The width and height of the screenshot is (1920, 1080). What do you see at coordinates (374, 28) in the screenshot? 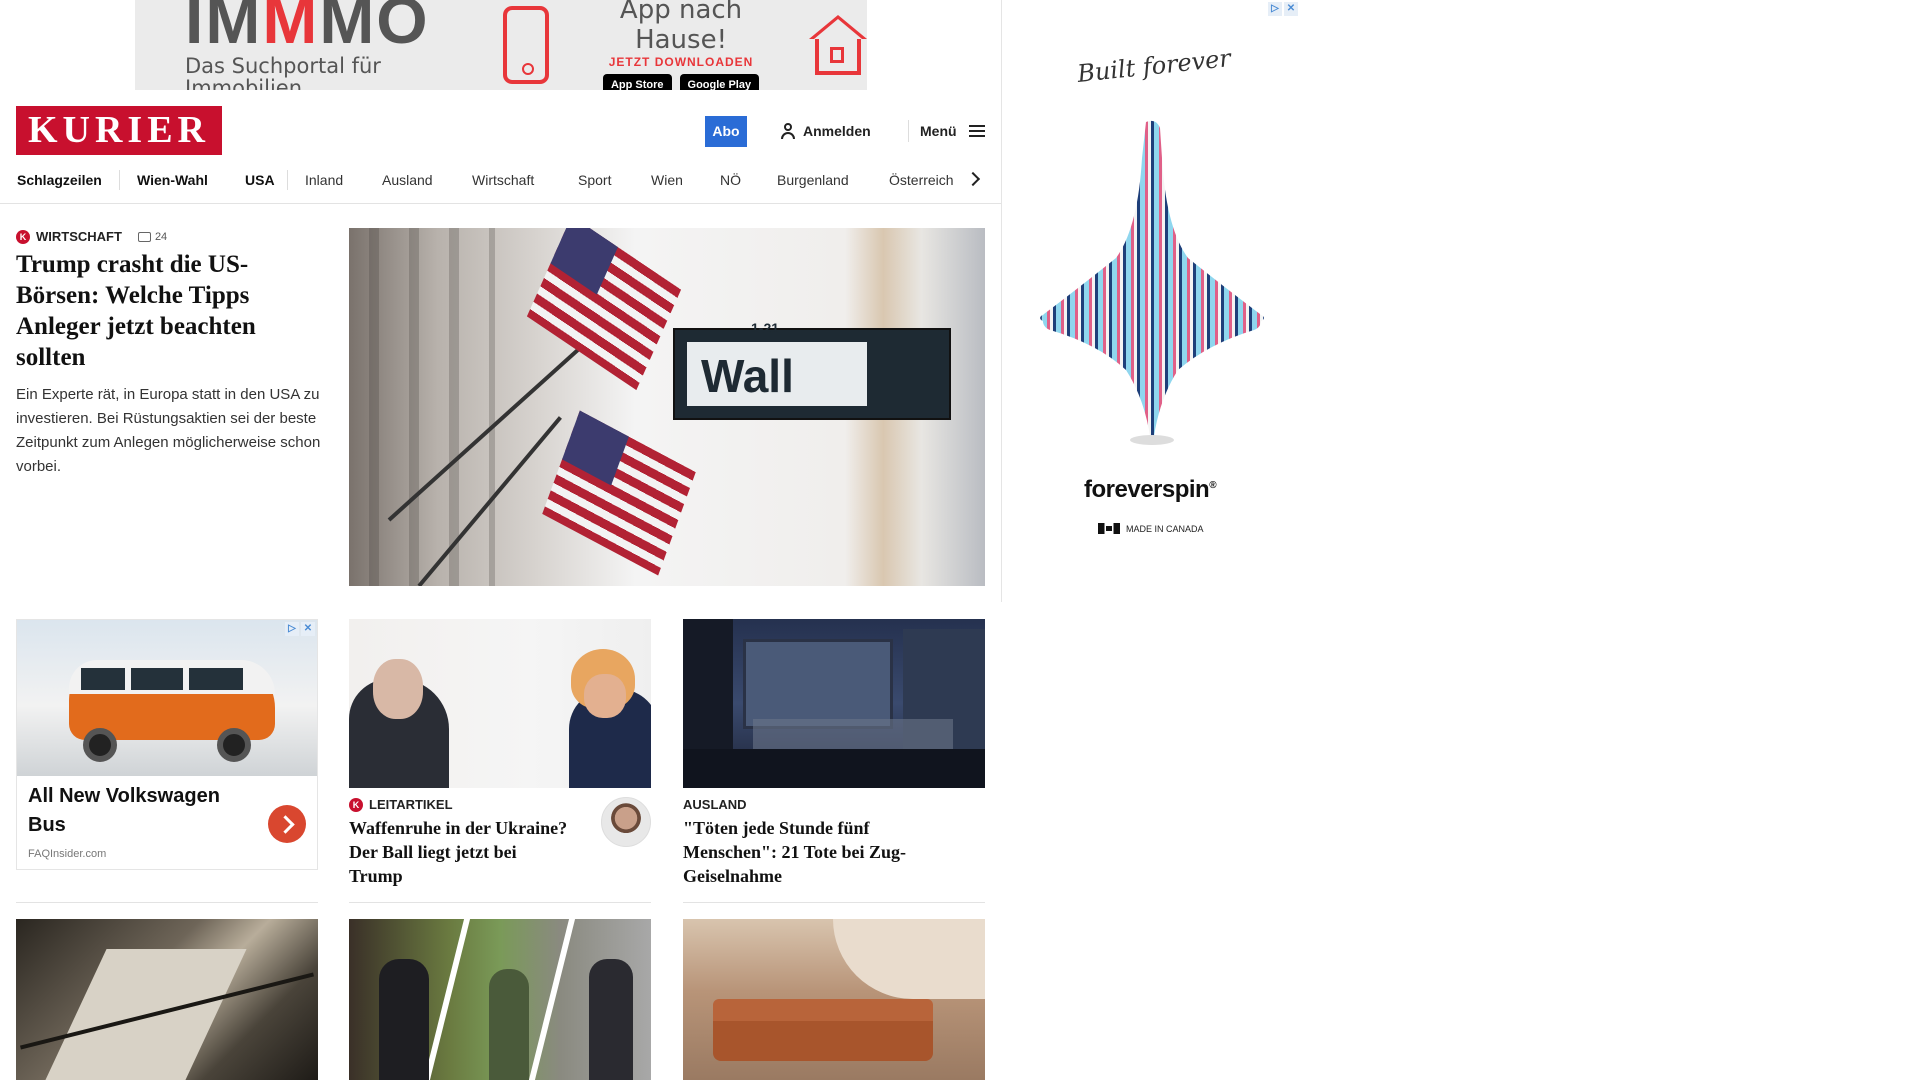
I see `immmo-logo-right: MO` at bounding box center [374, 28].